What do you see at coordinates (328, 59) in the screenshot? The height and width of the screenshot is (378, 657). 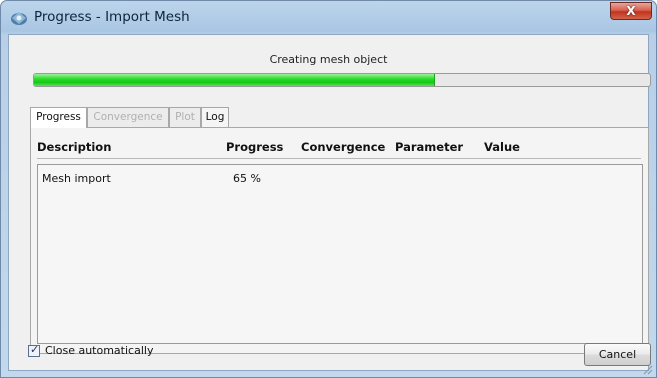 I see `status-message: Creating mesh object` at bounding box center [328, 59].